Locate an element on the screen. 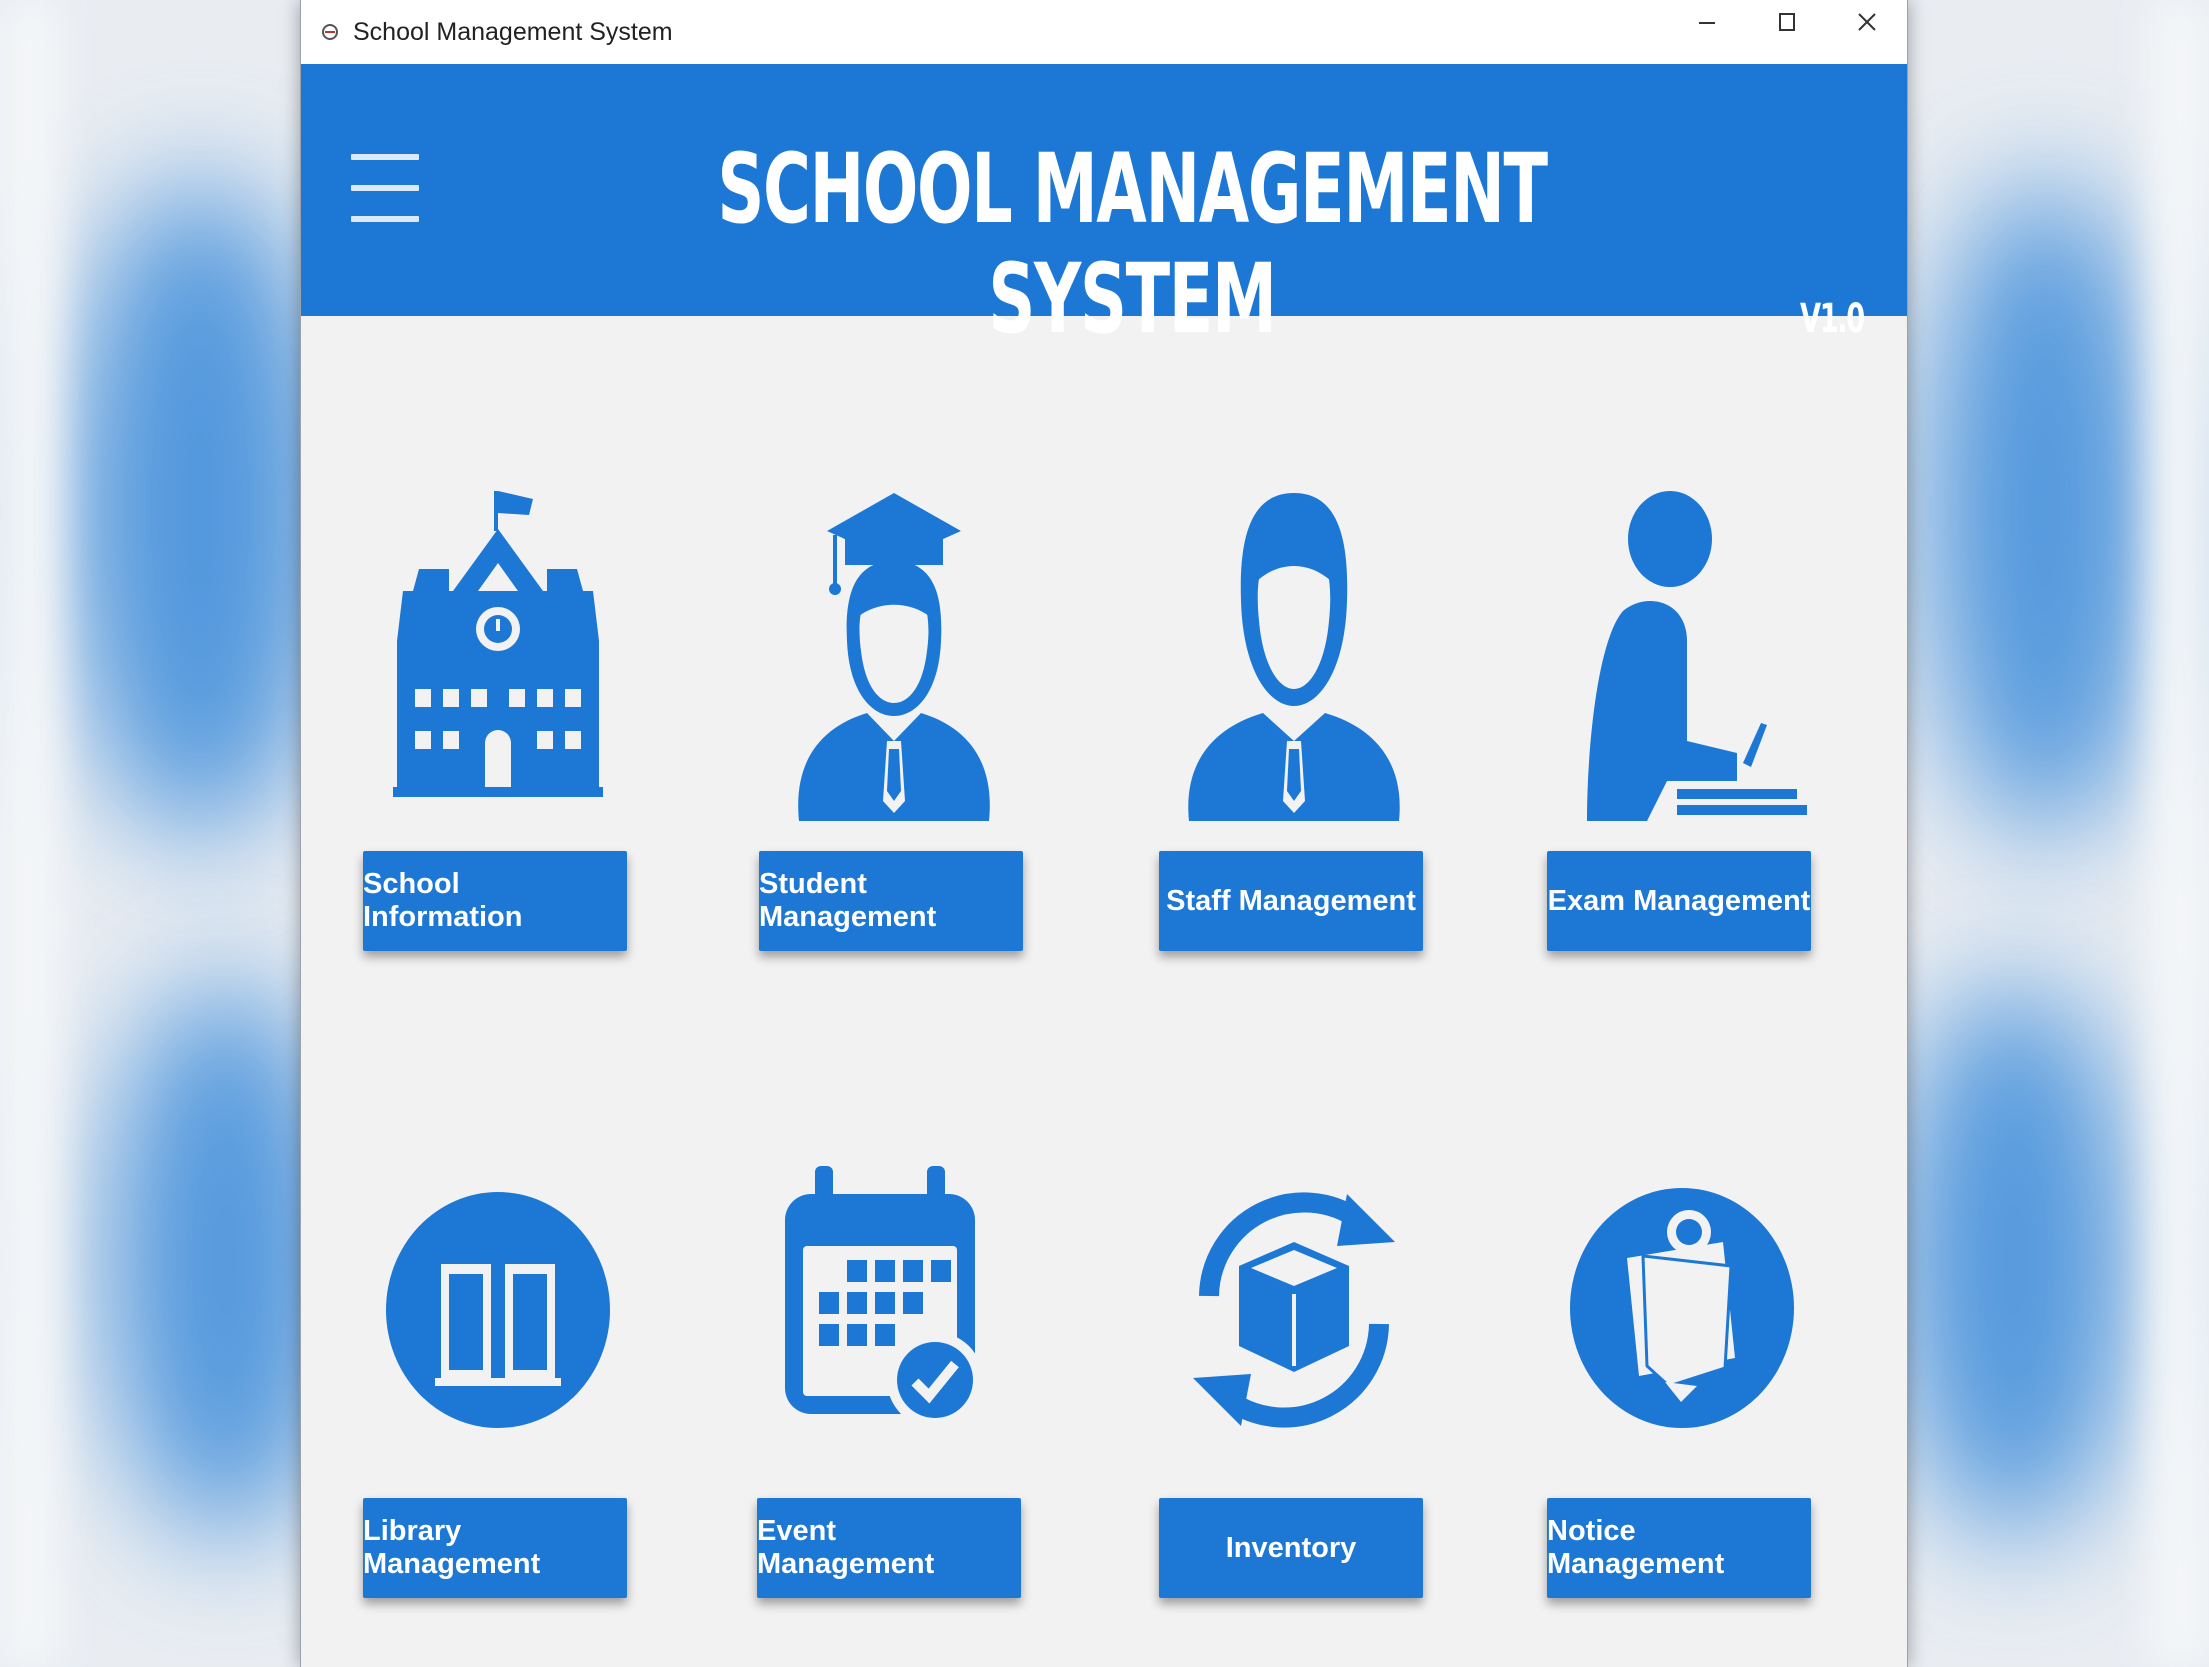  title-bar: School Management System is located at coordinates (1104, 32).